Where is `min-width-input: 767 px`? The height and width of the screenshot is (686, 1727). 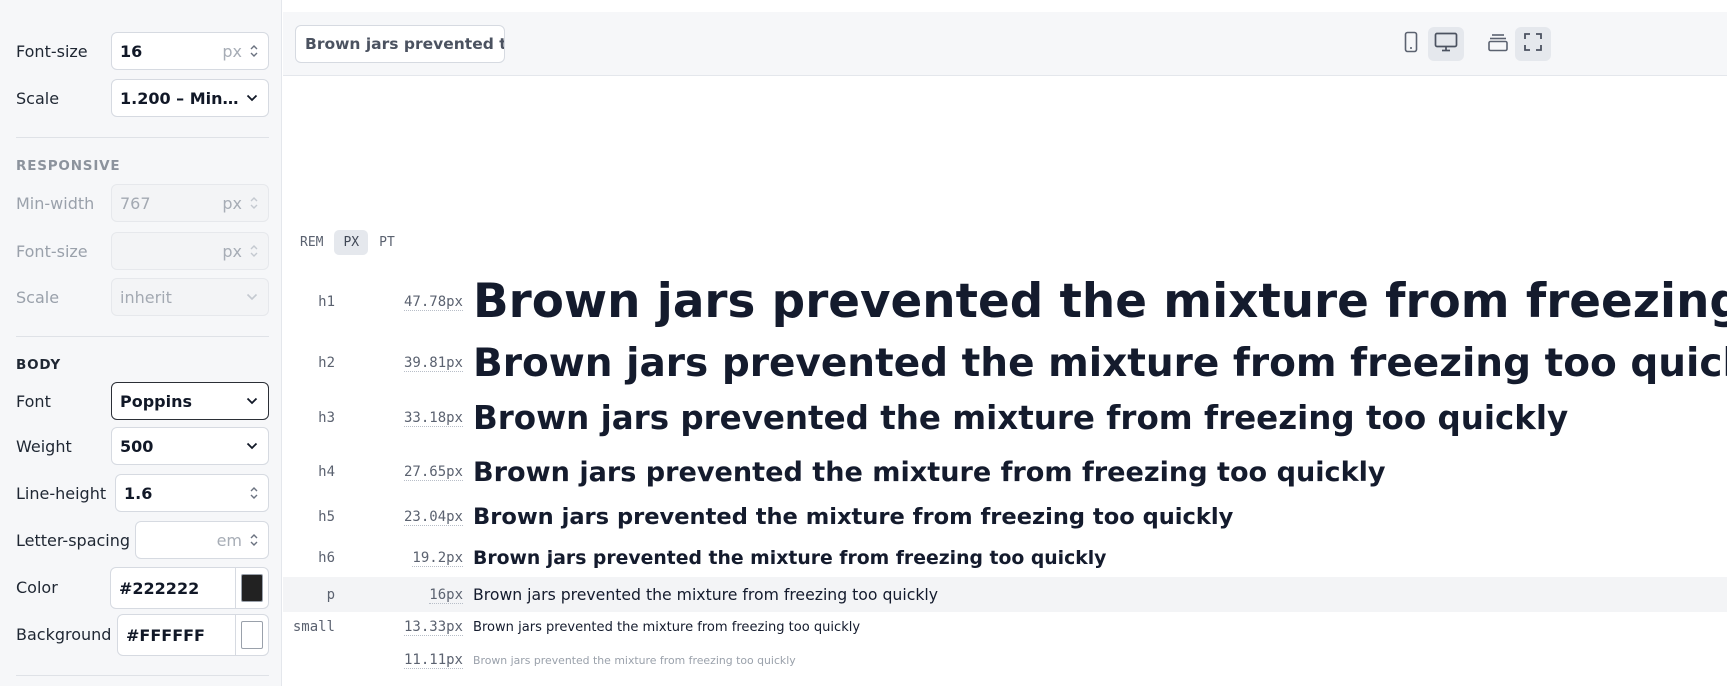 min-width-input: 767 px is located at coordinates (190, 203).